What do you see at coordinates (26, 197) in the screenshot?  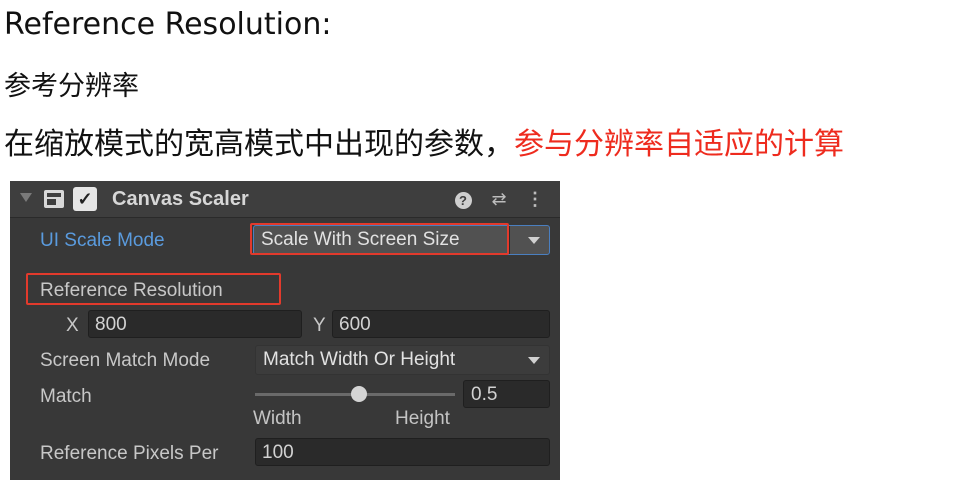 I see `fold-arrow-icon` at bounding box center [26, 197].